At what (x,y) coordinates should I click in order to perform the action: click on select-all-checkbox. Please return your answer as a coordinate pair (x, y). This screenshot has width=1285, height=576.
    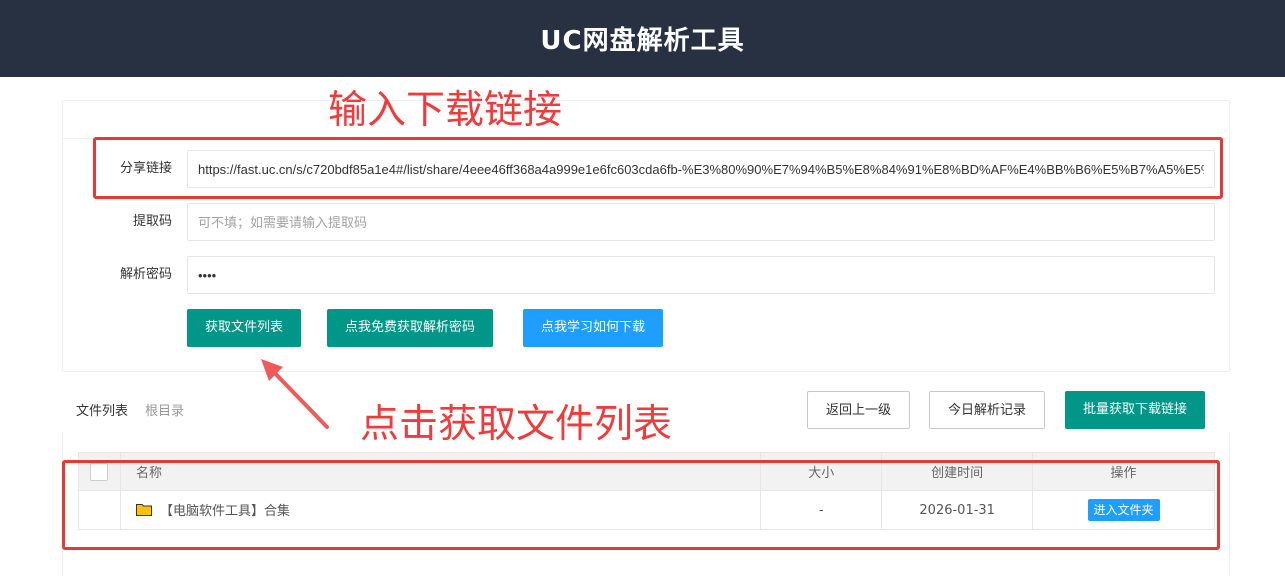
    Looking at the image, I should click on (99, 471).